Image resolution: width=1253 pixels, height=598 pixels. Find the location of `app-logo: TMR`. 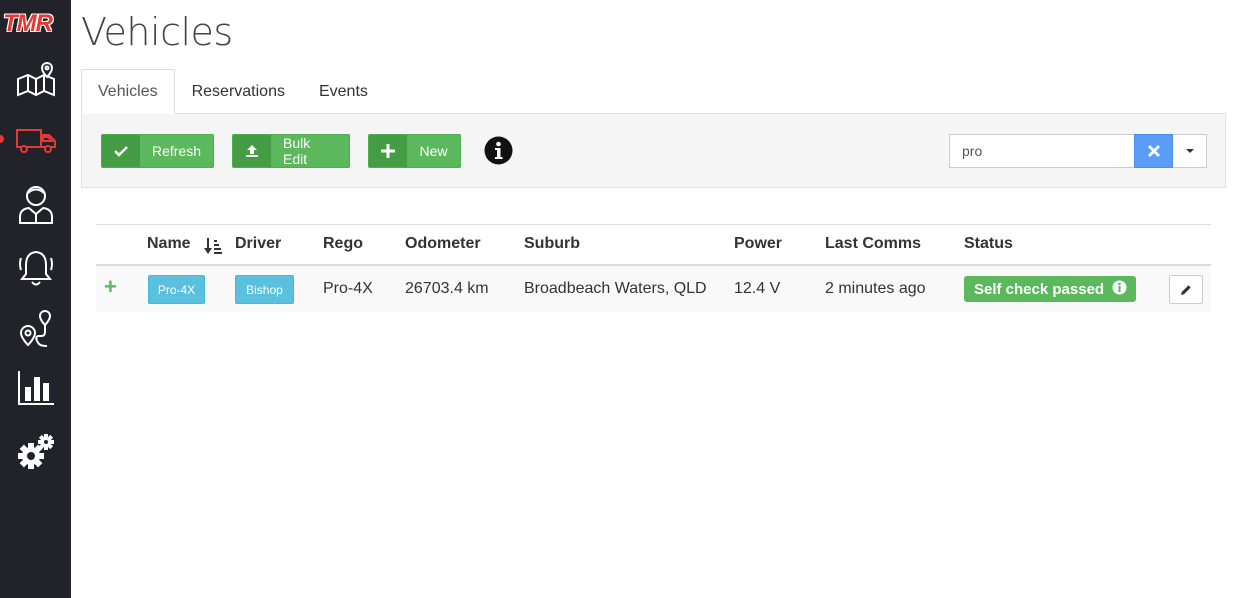

app-logo: TMR is located at coordinates (34, 25).